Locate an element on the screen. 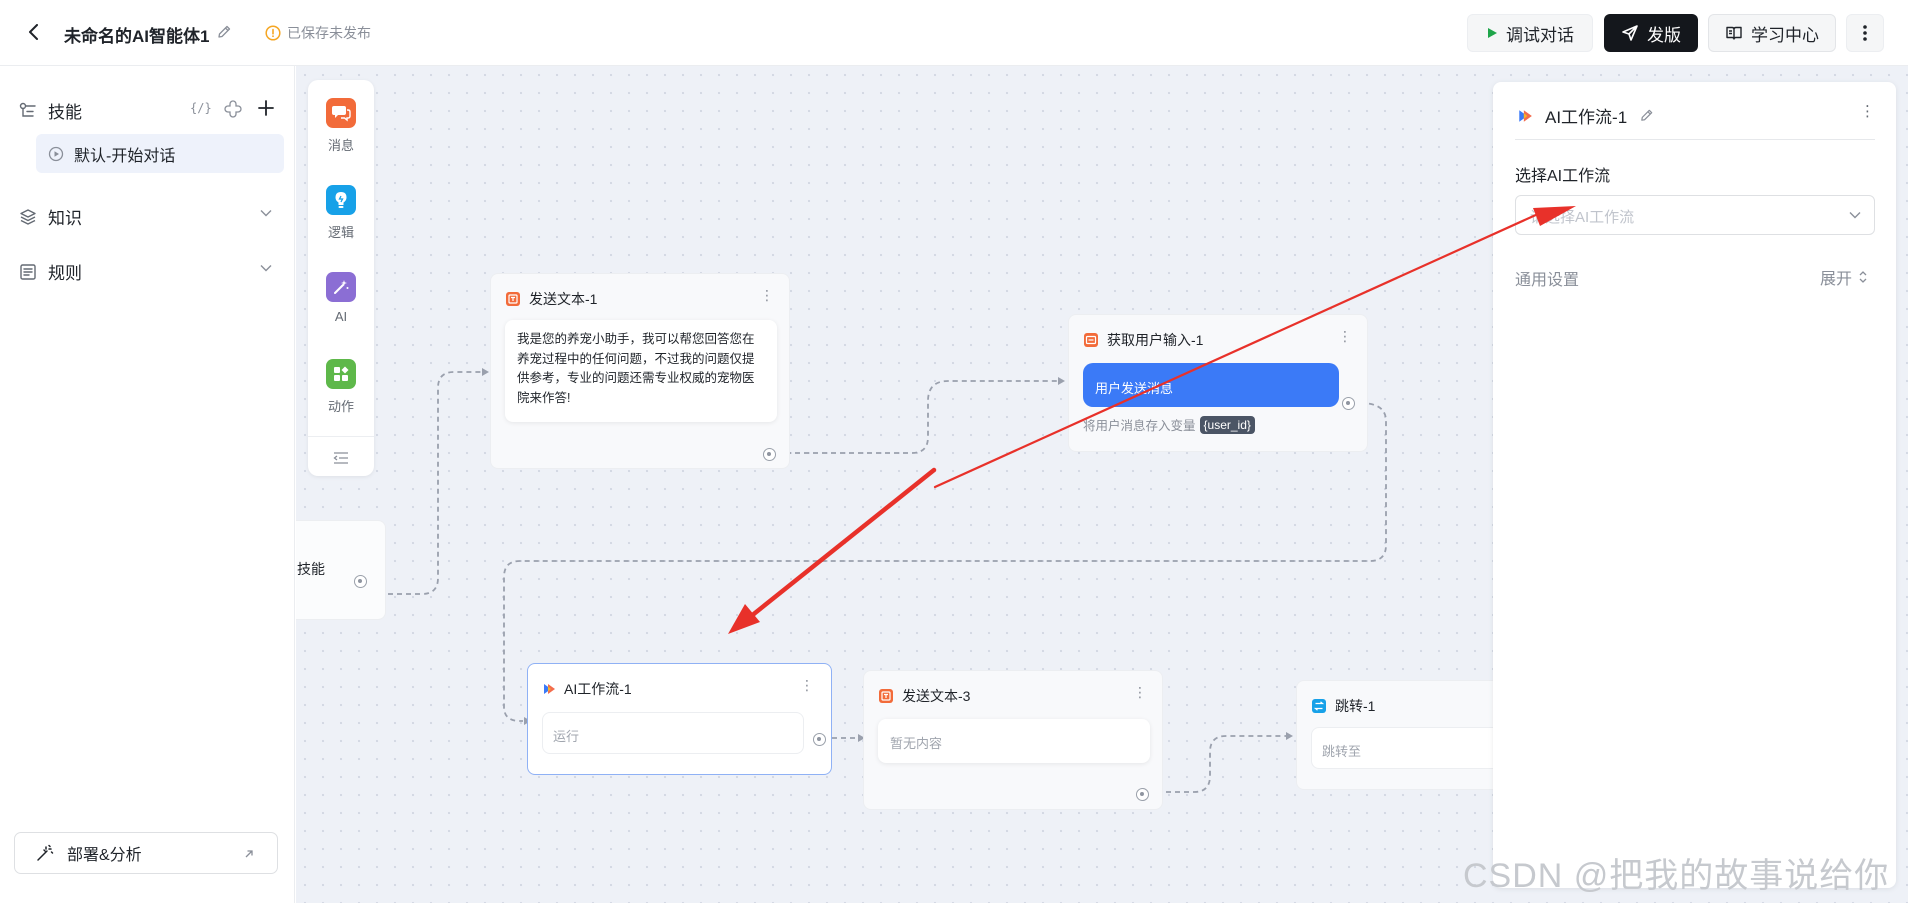 The image size is (1908, 903). start-node: 技能 is located at coordinates (341, 570).